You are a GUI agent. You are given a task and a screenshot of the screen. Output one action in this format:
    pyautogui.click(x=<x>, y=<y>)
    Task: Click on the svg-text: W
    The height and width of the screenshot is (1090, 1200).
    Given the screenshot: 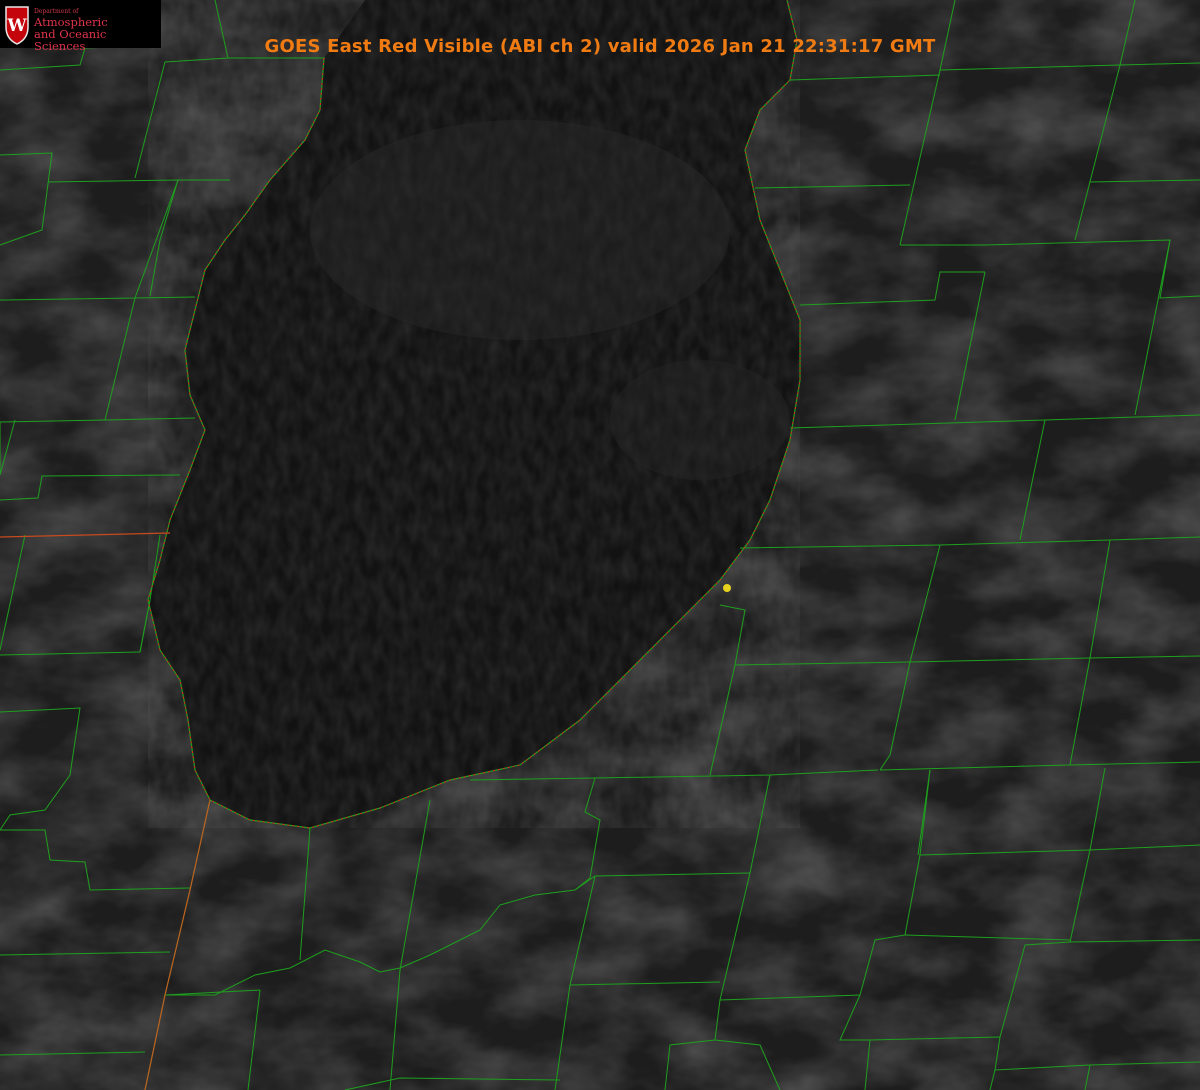 What is the action you would take?
    pyautogui.click(x=16, y=26)
    